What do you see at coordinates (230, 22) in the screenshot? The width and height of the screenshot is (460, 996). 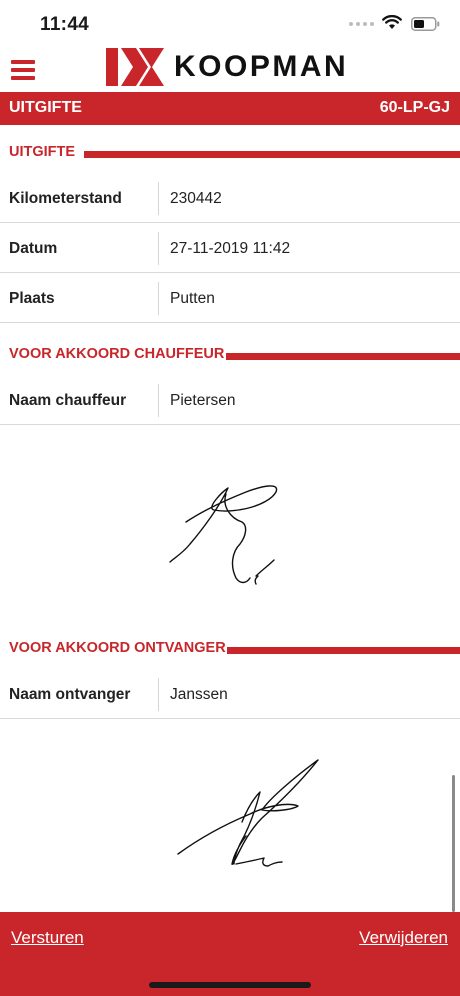 I see `status-bar: 11:44` at bounding box center [230, 22].